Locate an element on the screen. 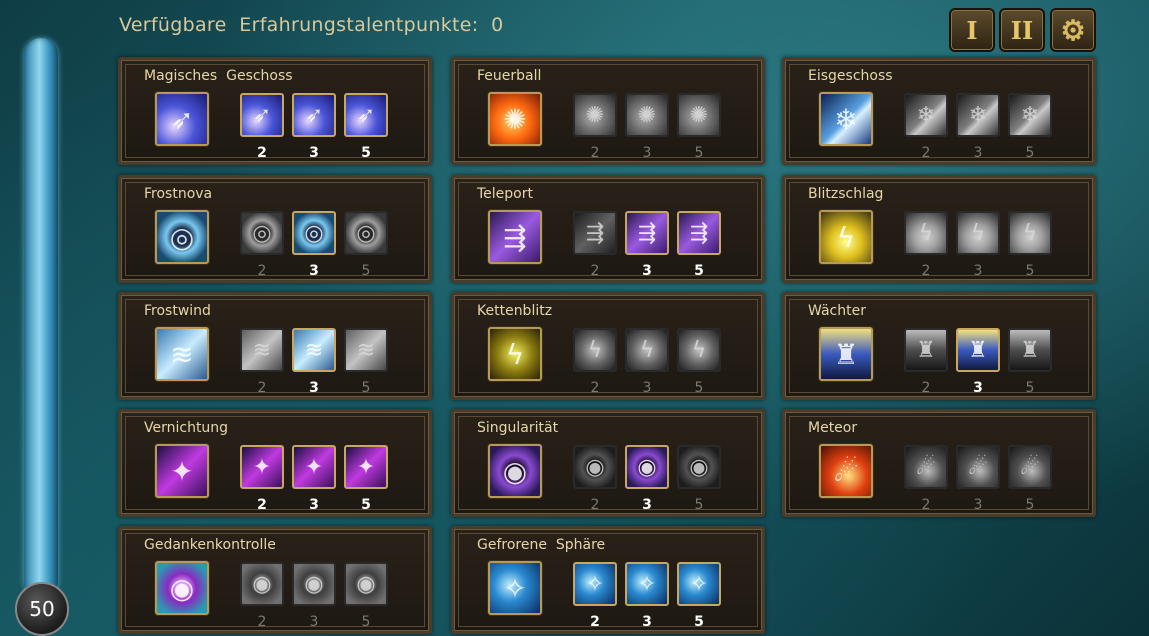 The height and width of the screenshot is (636, 1149). skill-panel: Feuerball ✺ ✺ 2 ✺ 3 ✺ 5 is located at coordinates (608, 111).